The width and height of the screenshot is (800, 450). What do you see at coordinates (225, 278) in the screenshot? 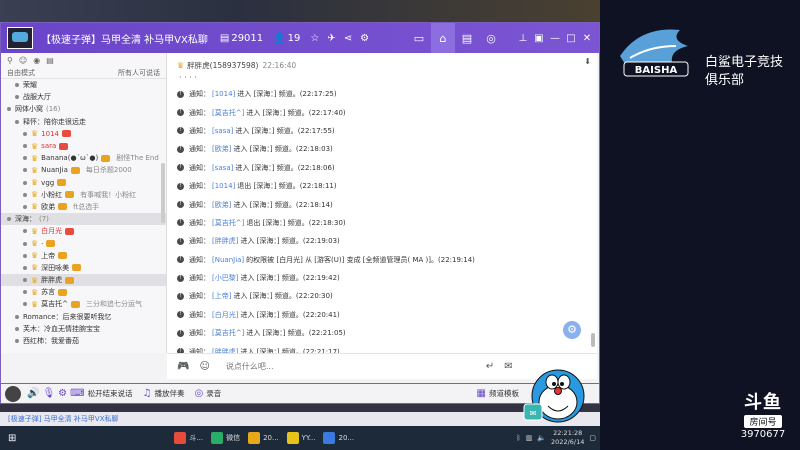
I see `notice-user-link: [小巴黎]` at bounding box center [225, 278].